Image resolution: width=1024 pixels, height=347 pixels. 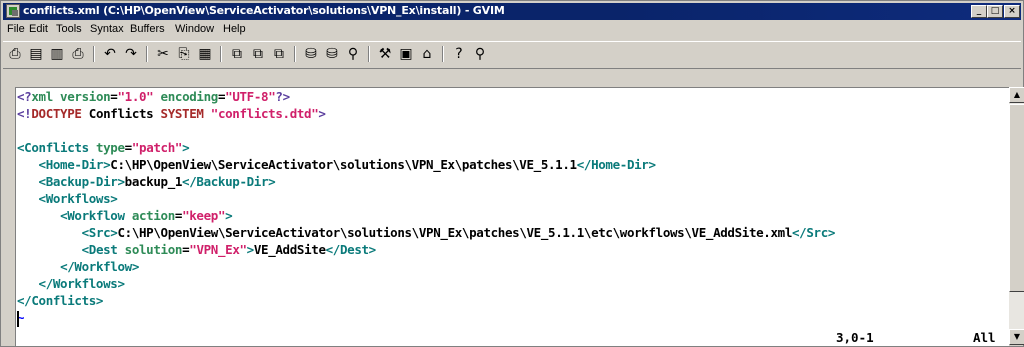 I want to click on cut-icon: ✂, so click(x=163, y=54).